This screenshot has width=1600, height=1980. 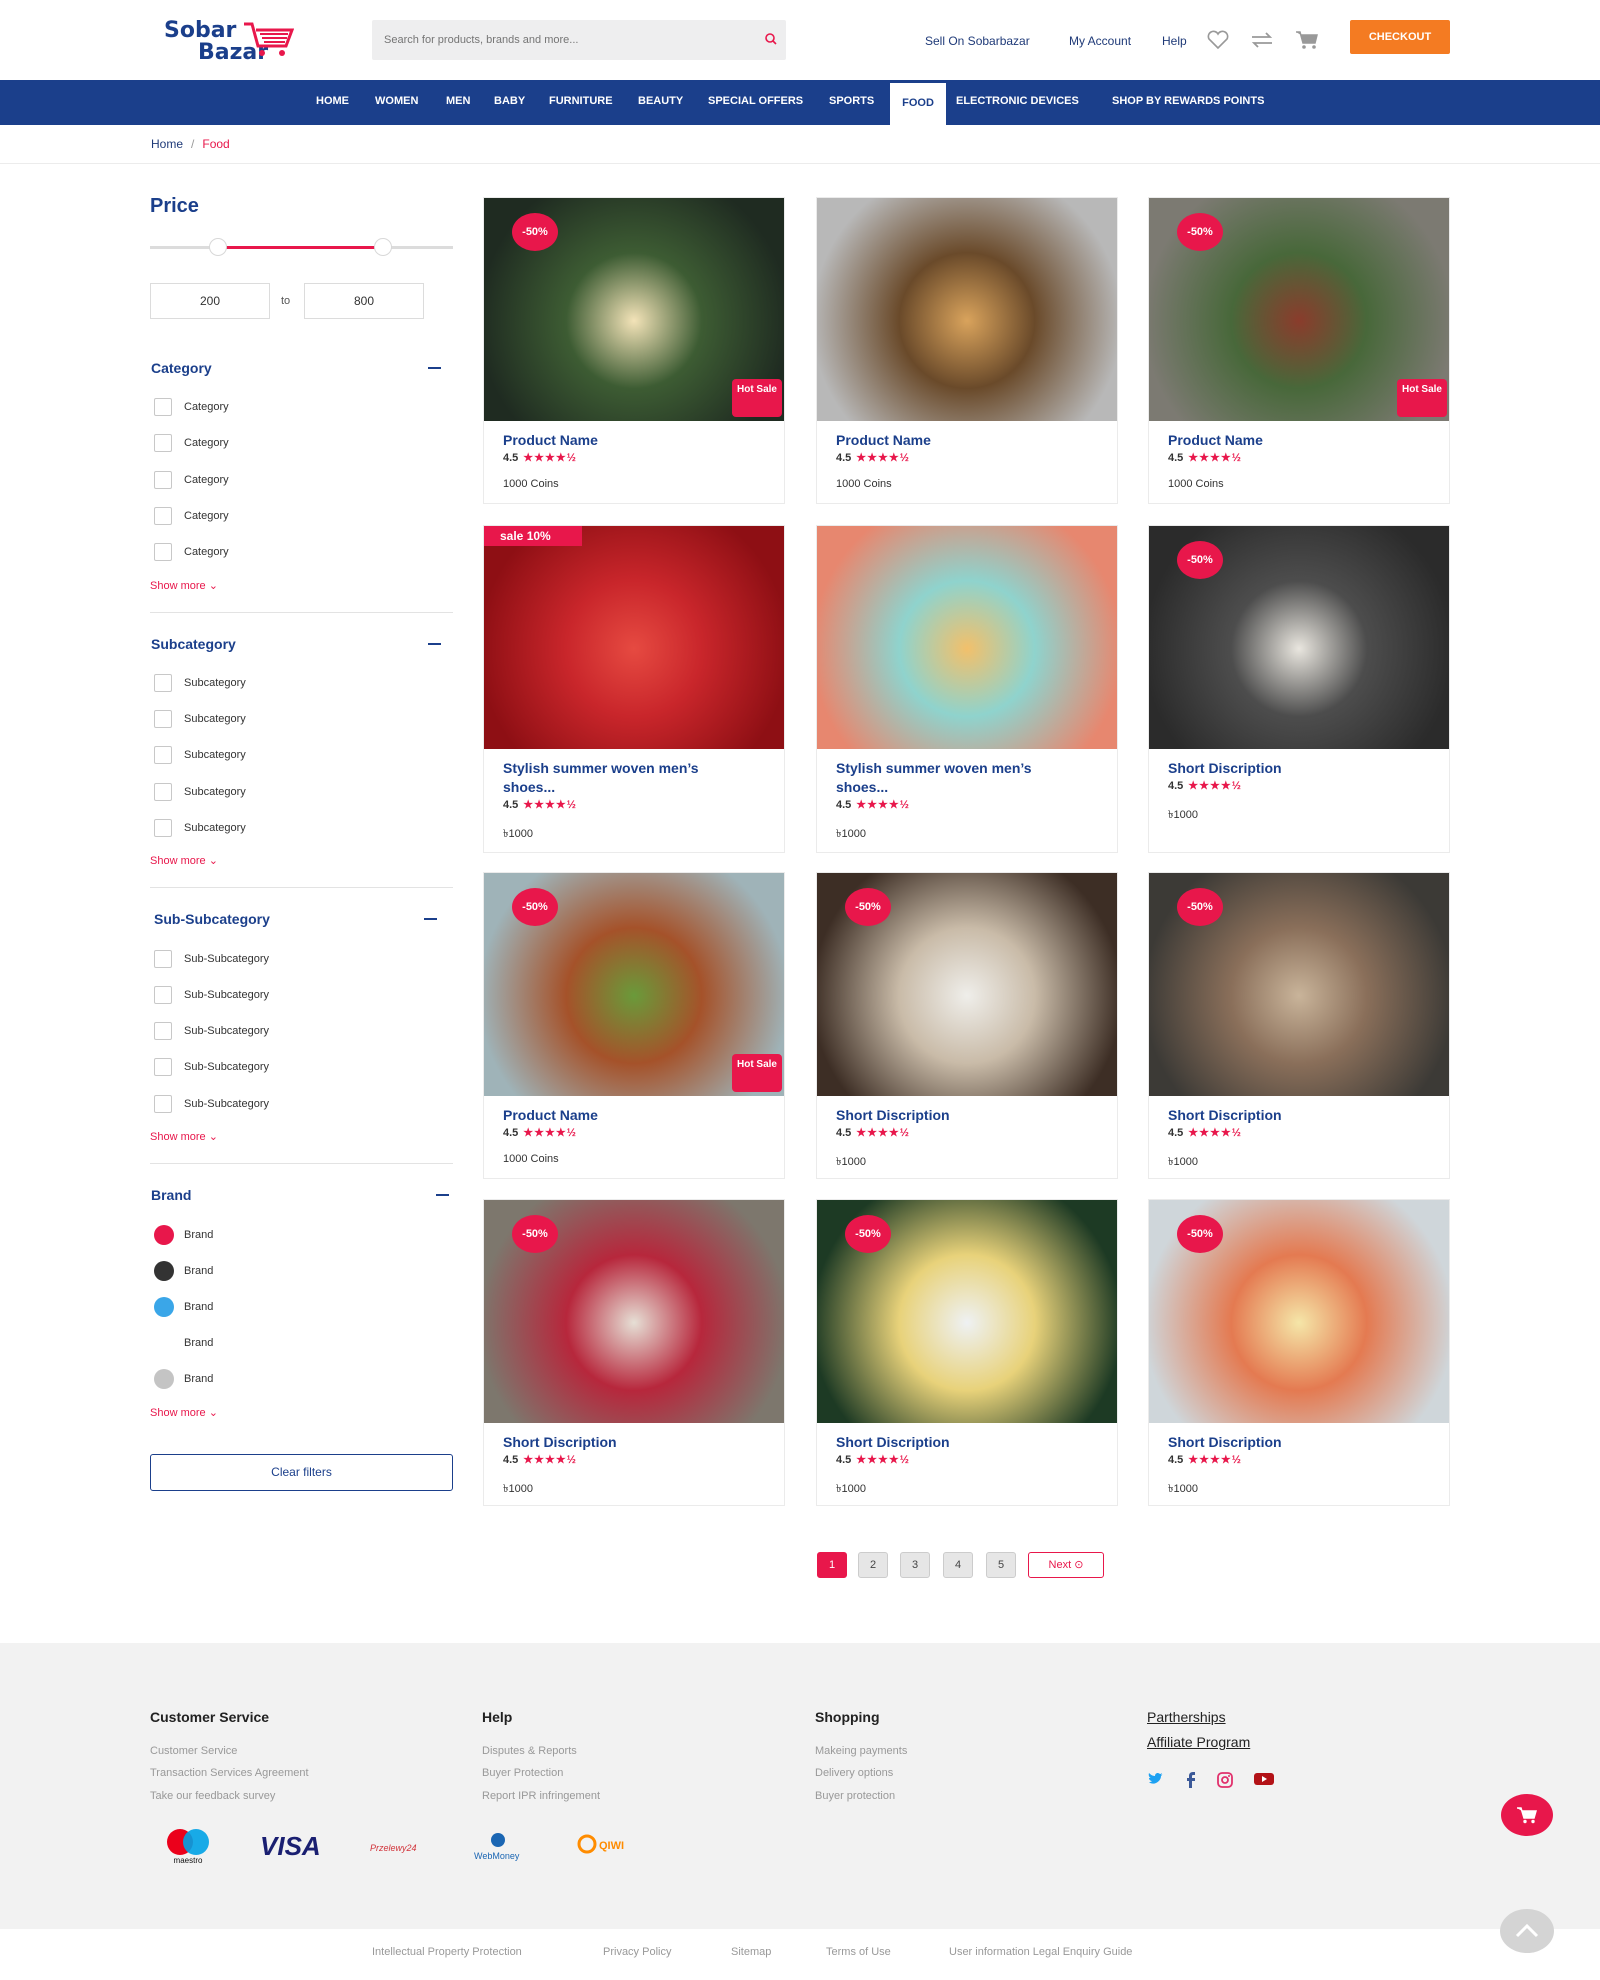 What do you see at coordinates (1307, 42) in the screenshot?
I see `cart-icon` at bounding box center [1307, 42].